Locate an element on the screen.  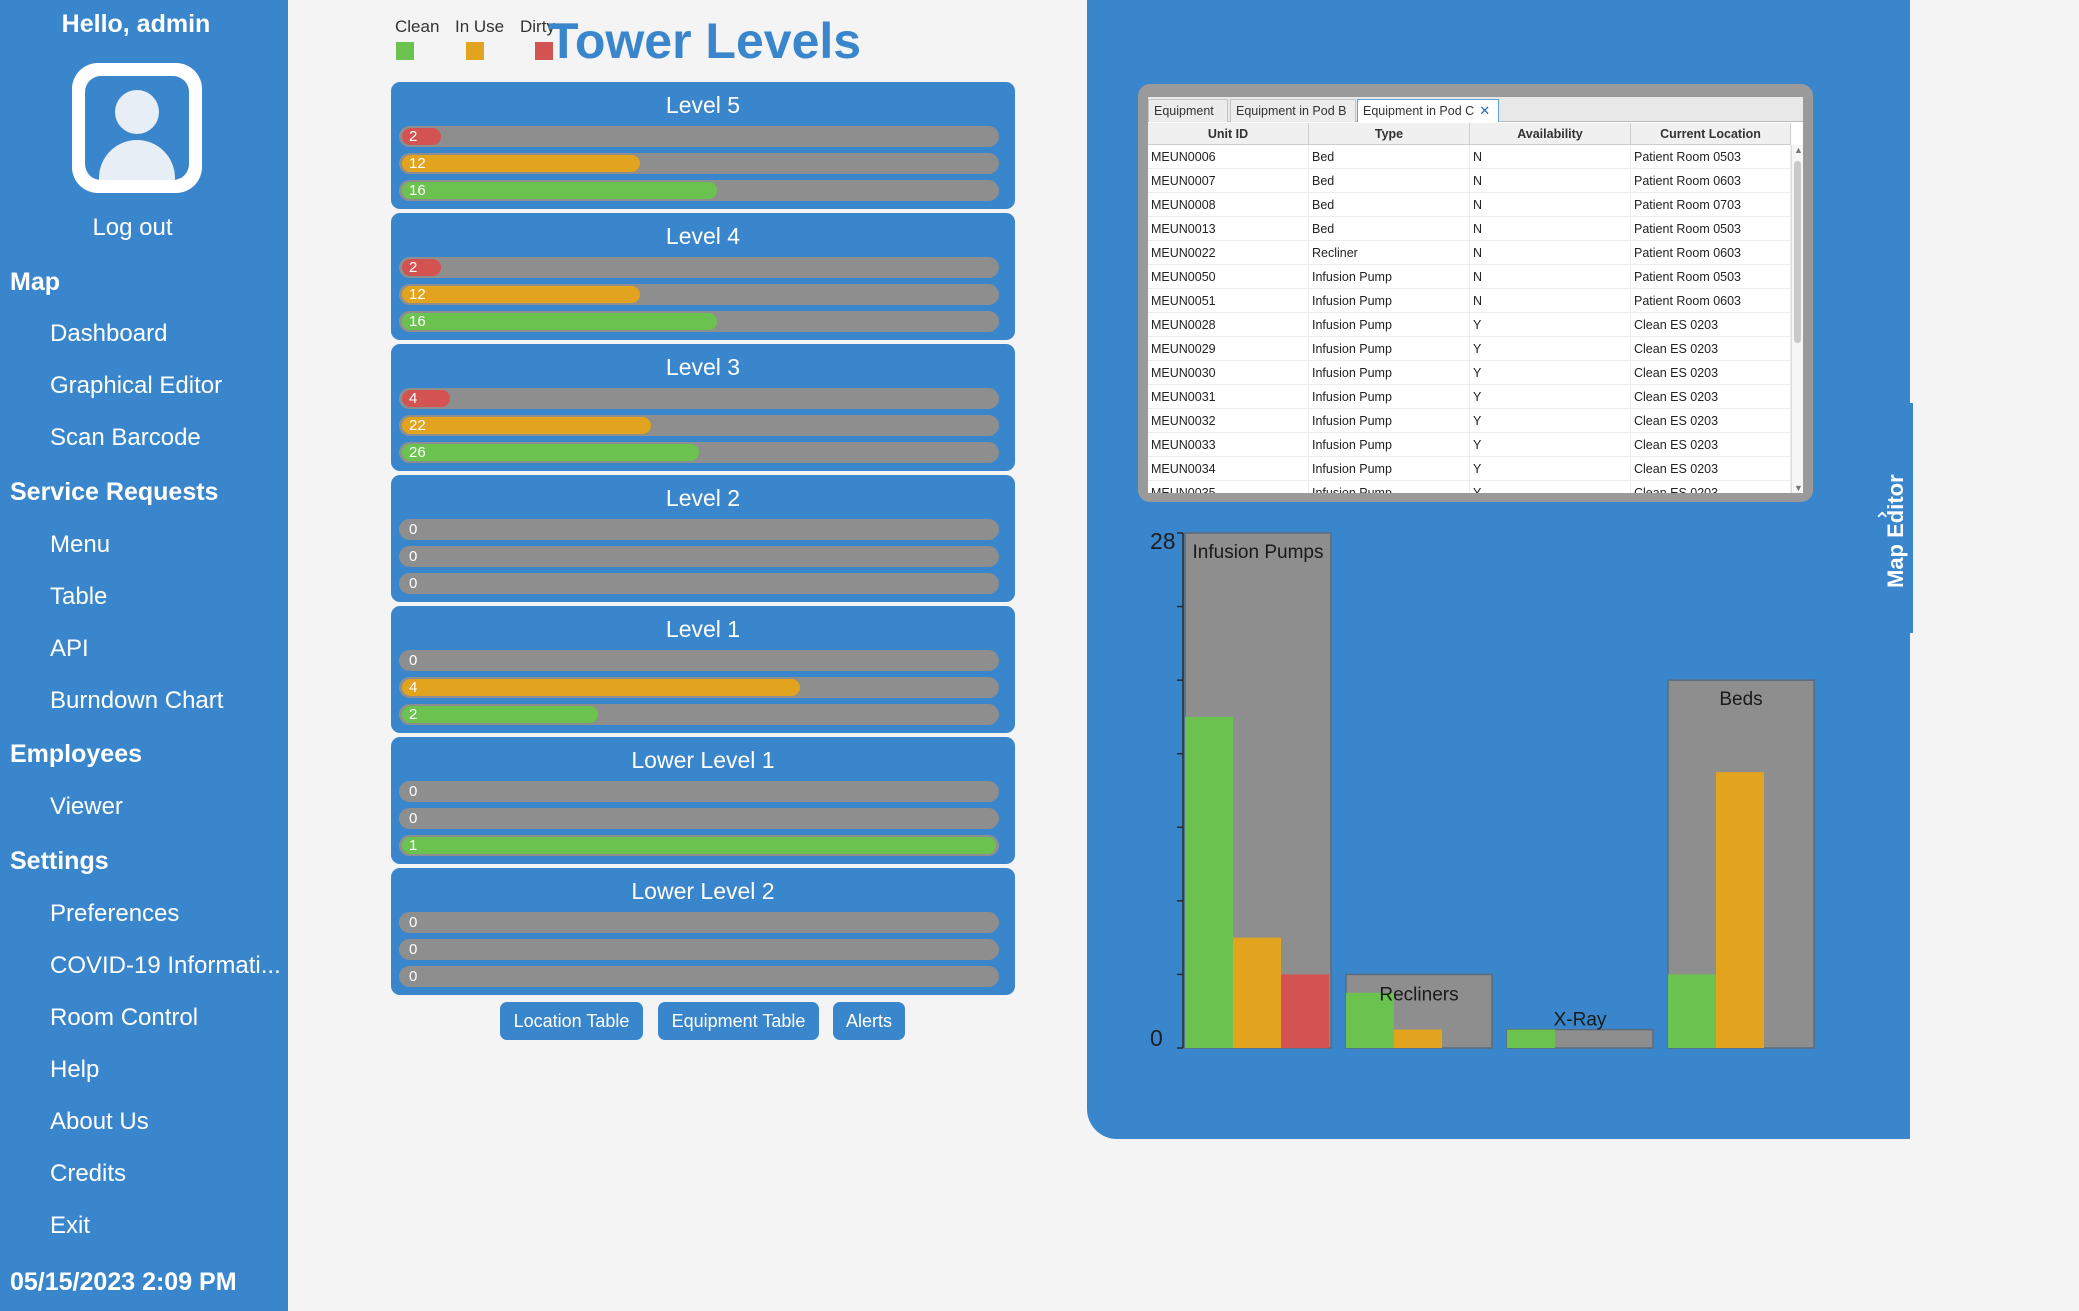
table-row: MEUN0031 Infusion Pump Y Clean ES 0203 is located at coordinates (1469, 397).